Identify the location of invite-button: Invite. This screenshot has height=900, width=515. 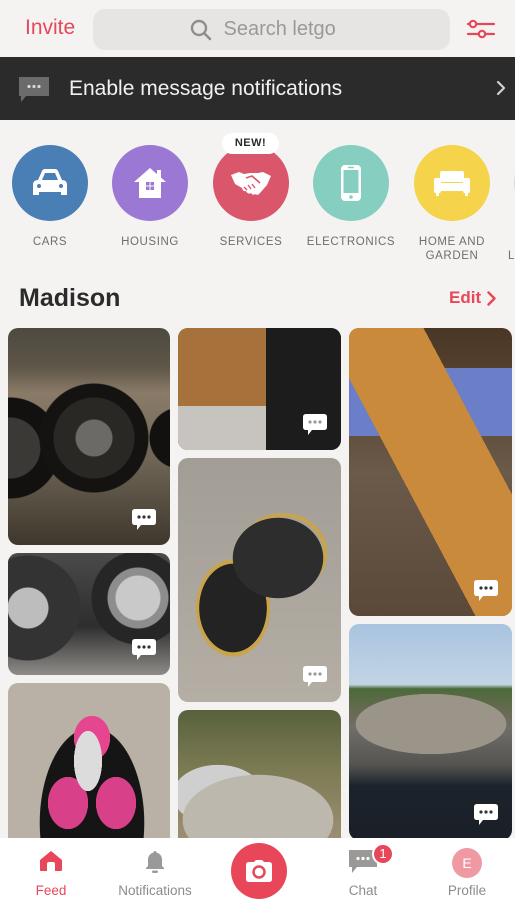
(50, 28).